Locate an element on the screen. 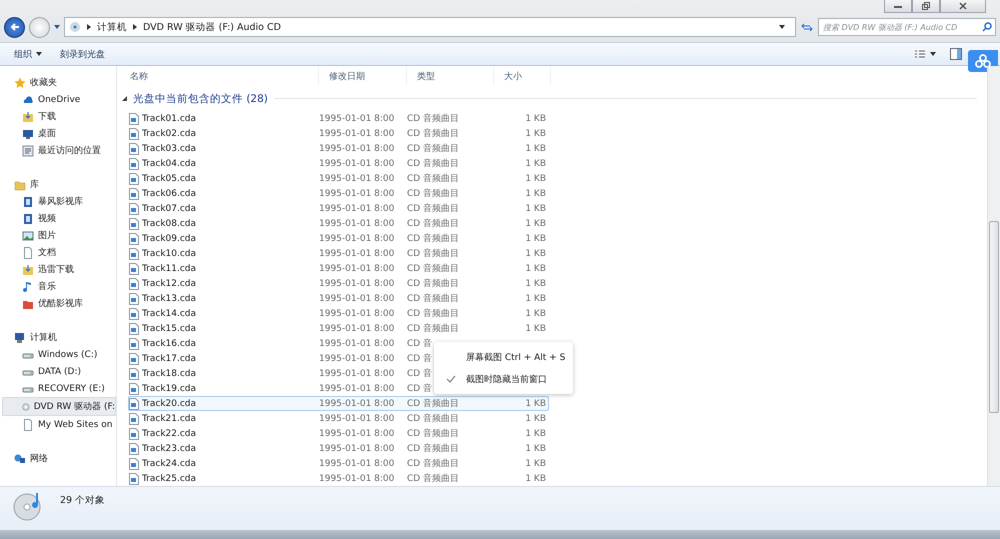  search-icon is located at coordinates (987, 27).